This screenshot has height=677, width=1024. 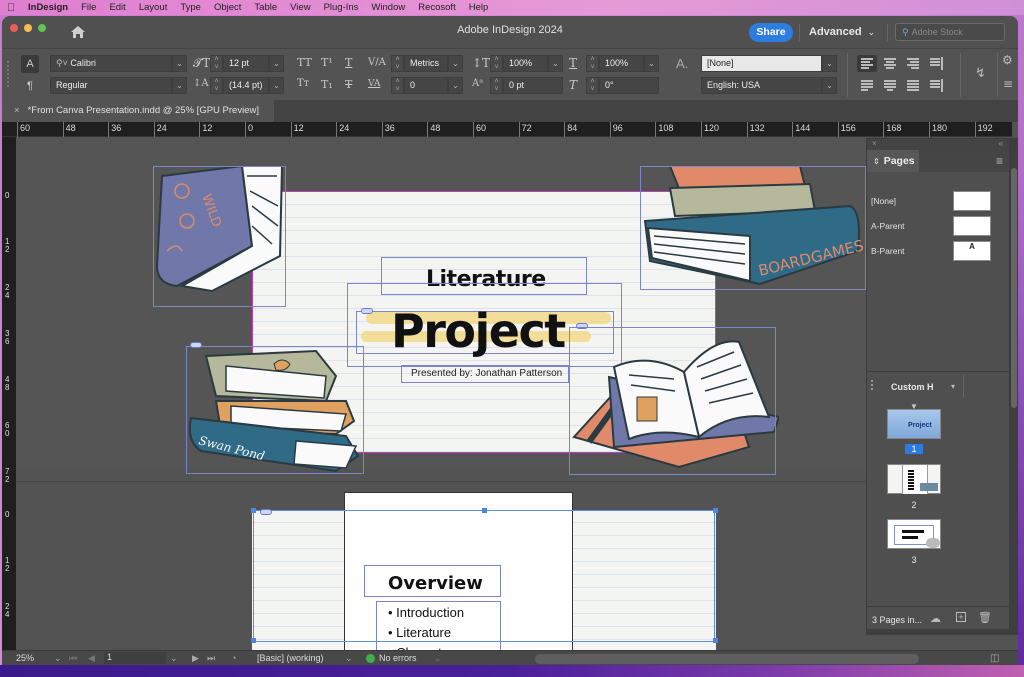 What do you see at coordinates (761, 85) in the screenshot?
I see `language-field: English: USA` at bounding box center [761, 85].